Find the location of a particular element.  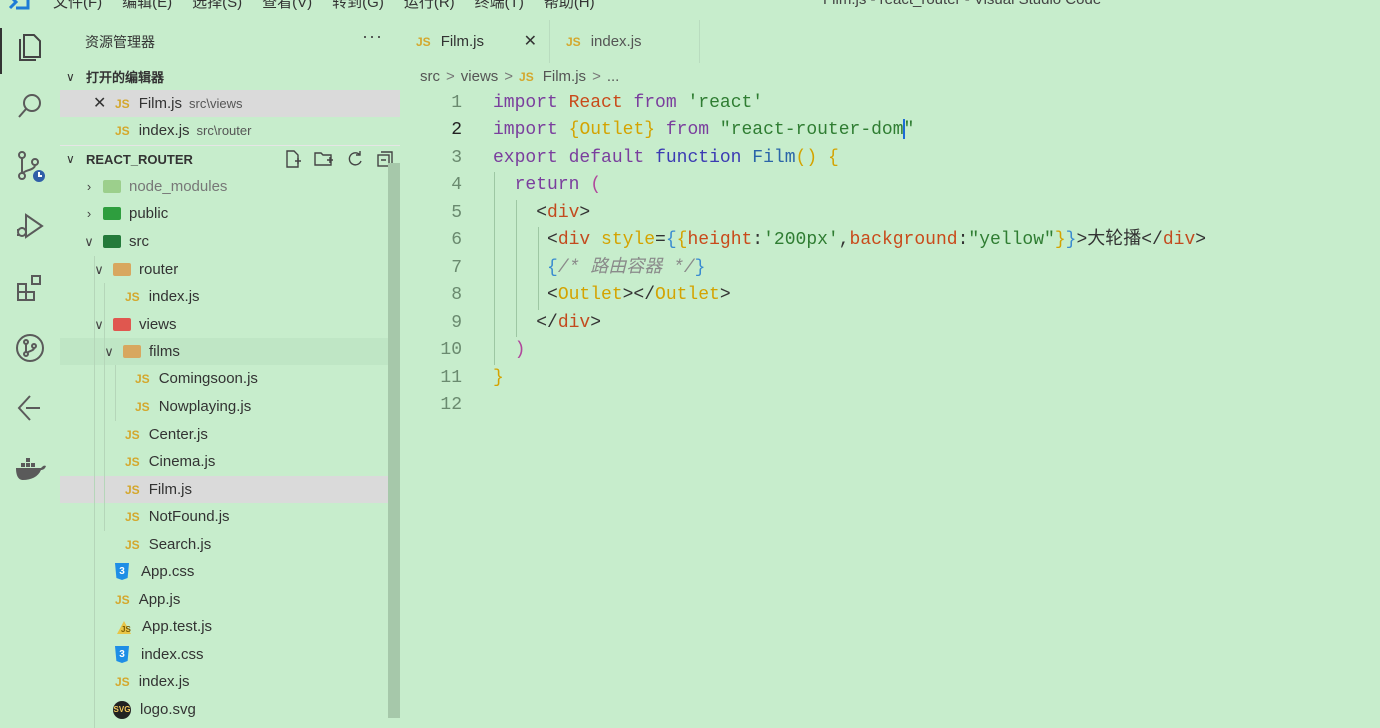

tree-item-app-js: JS App.js is located at coordinates (230, 599).